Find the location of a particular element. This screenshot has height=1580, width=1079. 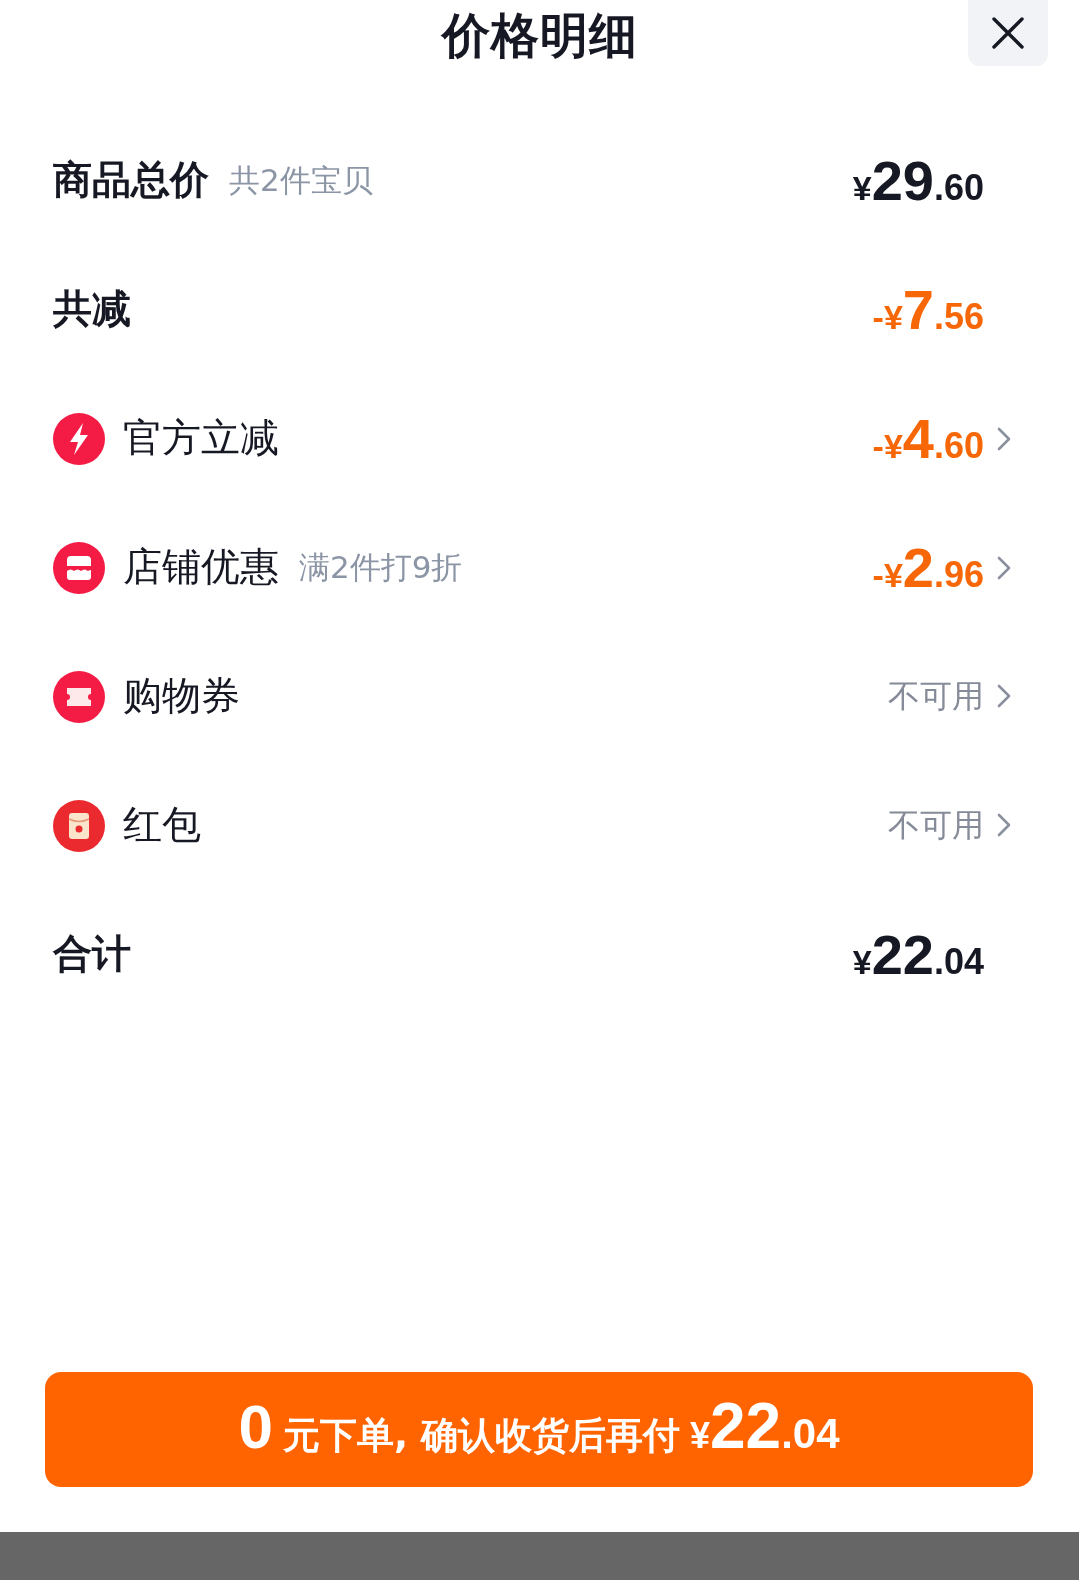

row-note: 满2件打9折 is located at coordinates (381, 567).